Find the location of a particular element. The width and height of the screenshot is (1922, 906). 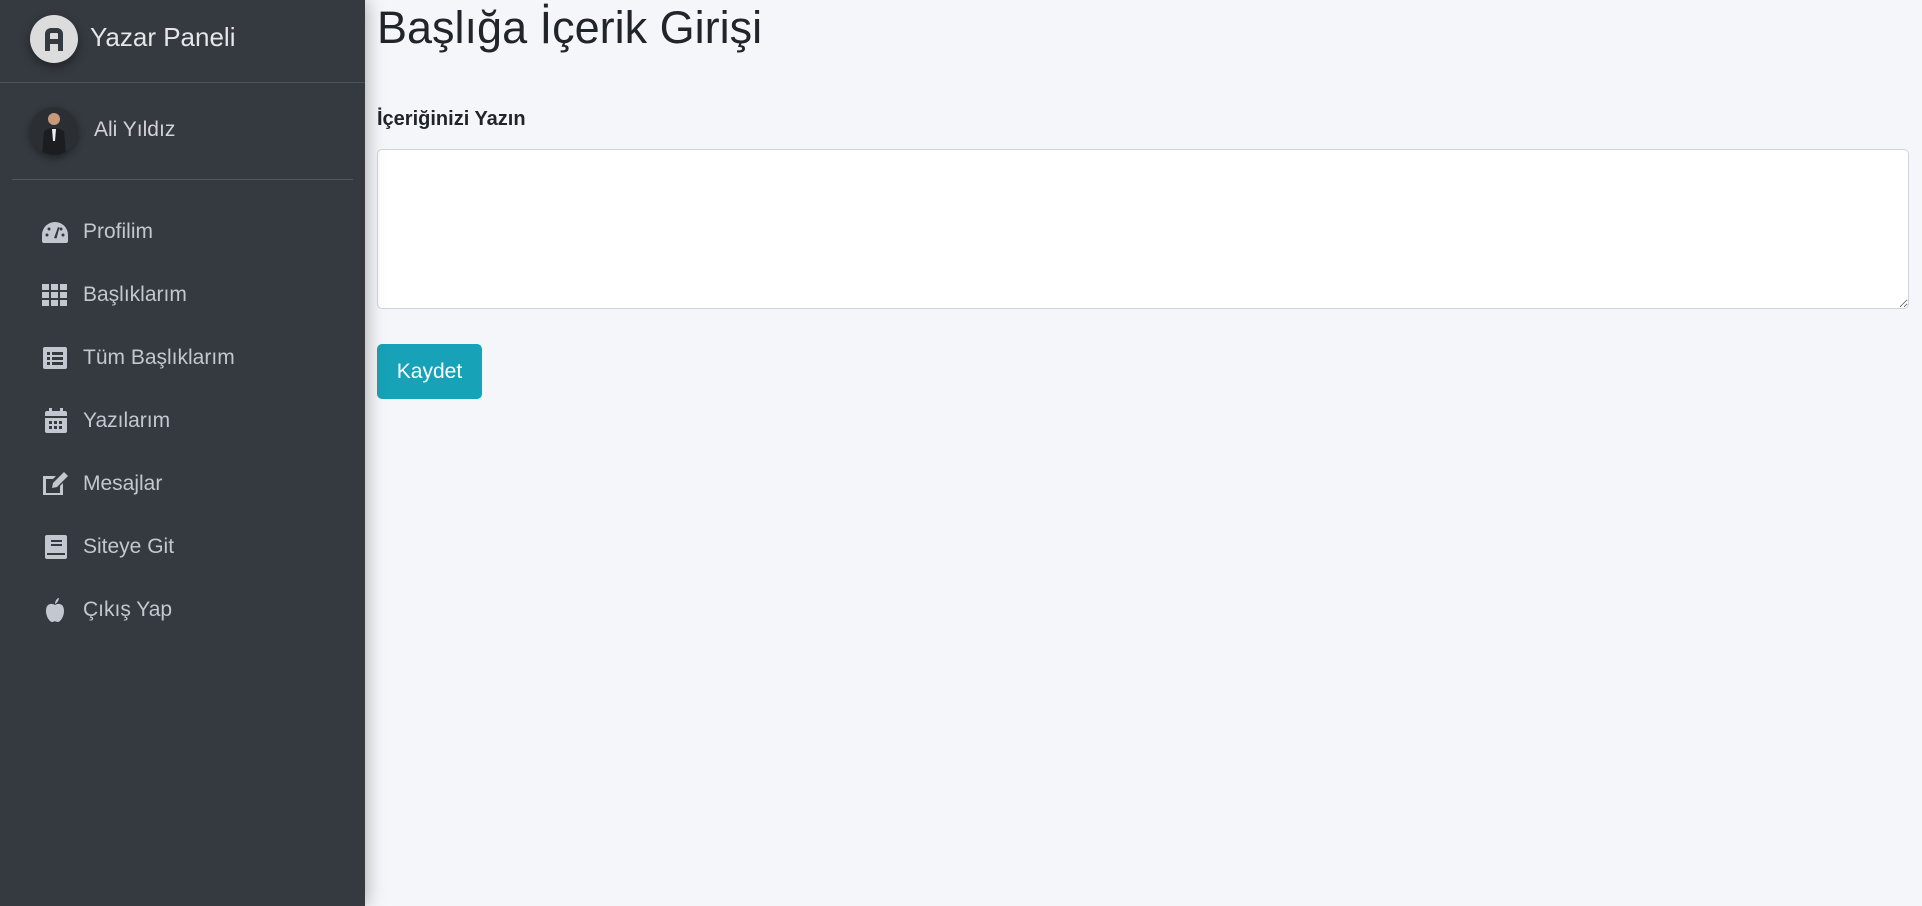

sidebar-item-tum-basliklarim: Tüm Başlıklarım is located at coordinates (182, 357).